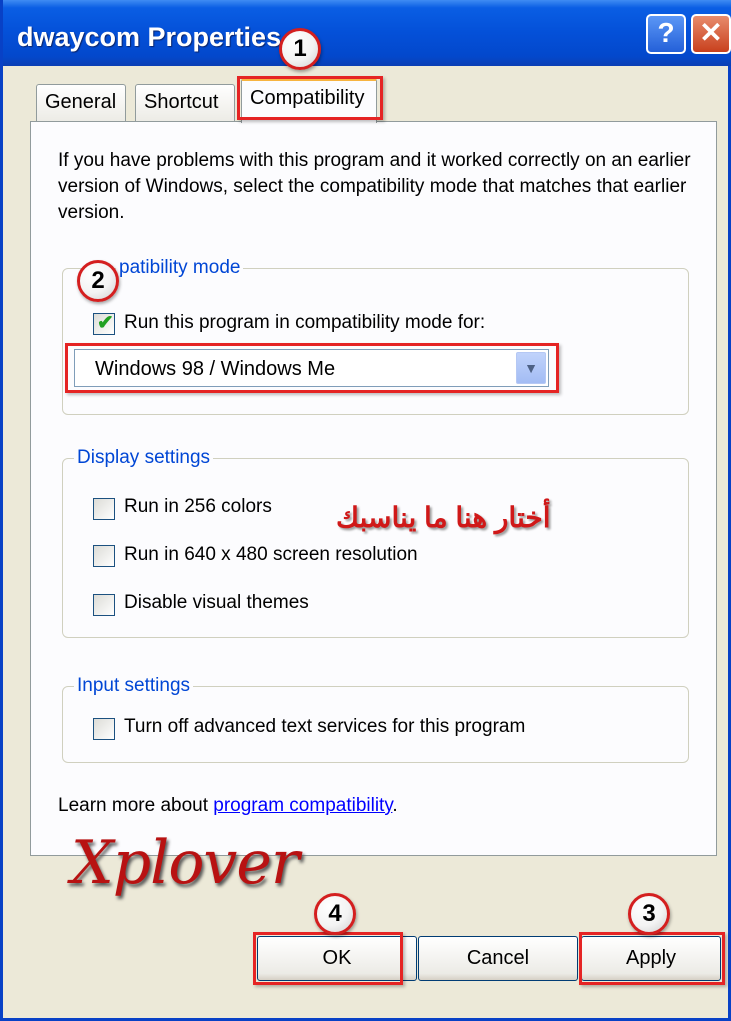 This screenshot has width=731, height=1021. What do you see at coordinates (498, 958) in the screenshot?
I see `cancel-button: Cancel` at bounding box center [498, 958].